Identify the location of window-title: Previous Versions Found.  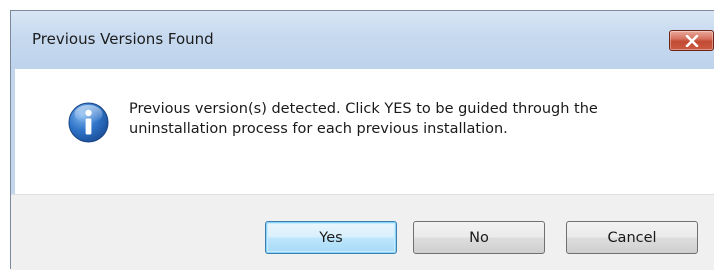
(123, 39).